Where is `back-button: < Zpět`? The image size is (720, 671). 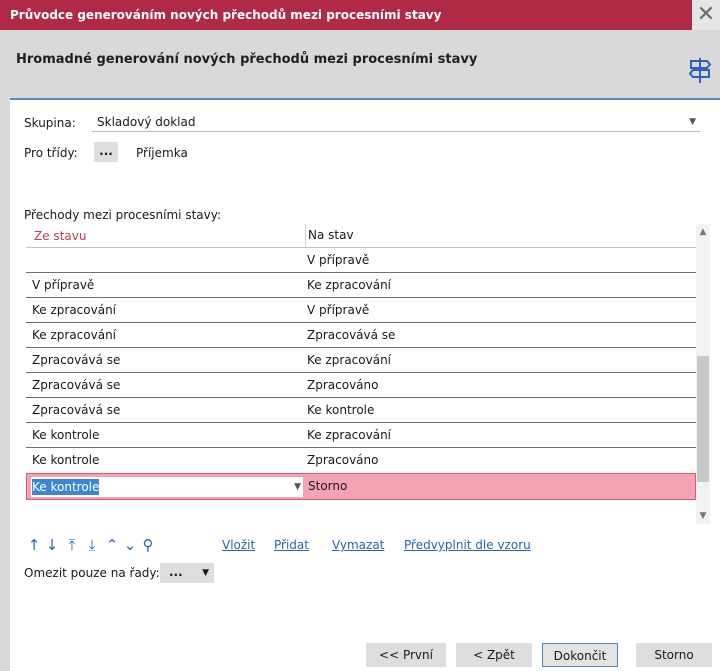 back-button: < Zpět is located at coordinates (494, 655).